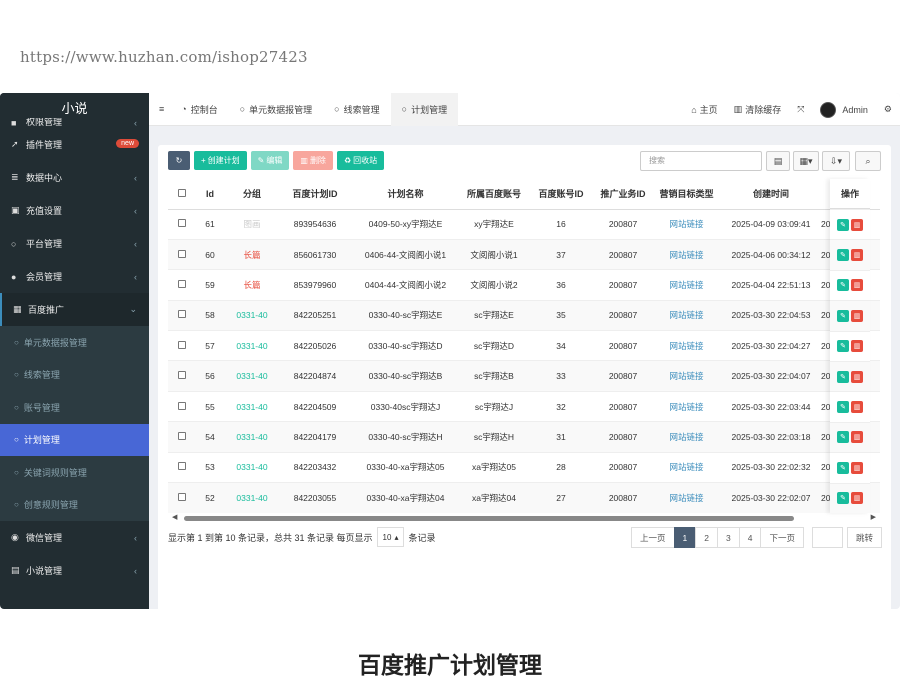  I want to click on topbar-tab: ◔ 控制台, so click(199, 109).